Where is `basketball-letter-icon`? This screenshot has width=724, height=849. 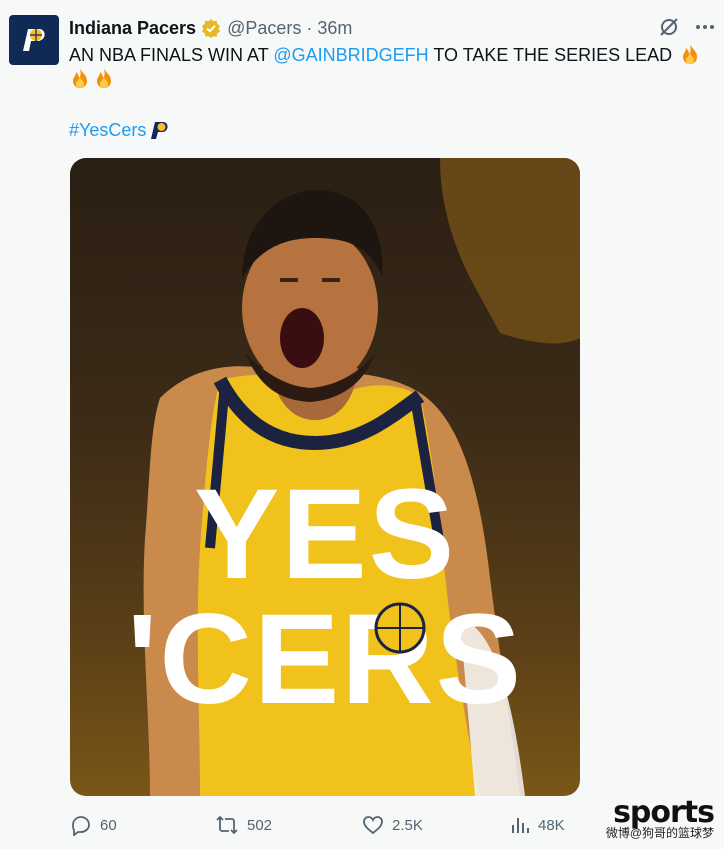 basketball-letter-icon is located at coordinates (400, 628).